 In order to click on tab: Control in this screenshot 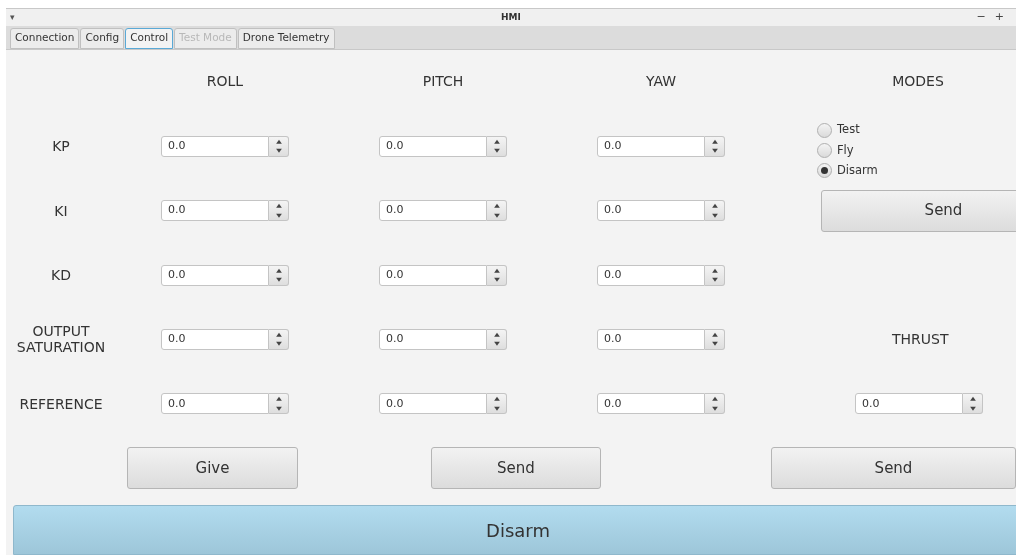, I will do `click(149, 38)`.